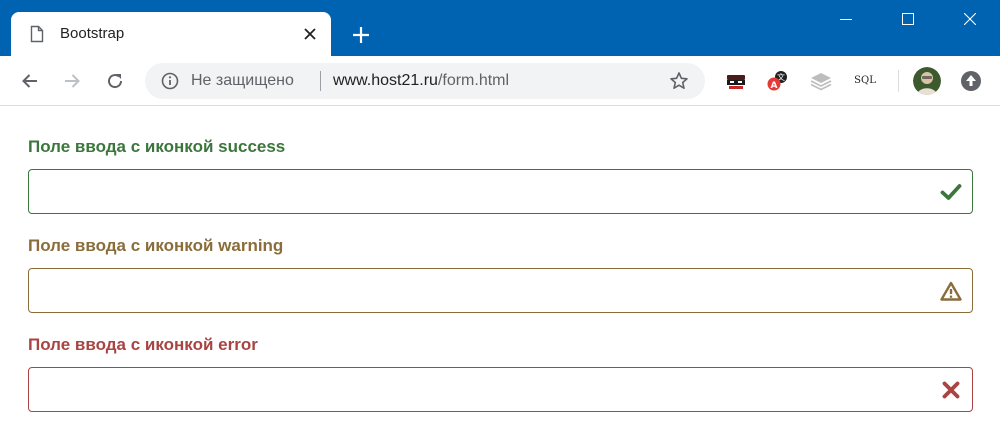 This screenshot has width=1000, height=439. Describe the element at coordinates (908, 19) in the screenshot. I see `maximize-icon` at that location.